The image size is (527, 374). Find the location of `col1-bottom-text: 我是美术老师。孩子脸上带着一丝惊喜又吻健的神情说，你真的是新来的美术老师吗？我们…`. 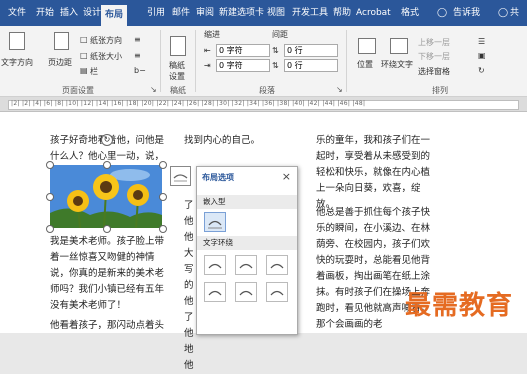

col1-bottom-text: 我是美术老师。孩子脸上带着一丝惊喜又吻健的神情说，你真的是新来的美术老师吗？我们… is located at coordinates (107, 273).